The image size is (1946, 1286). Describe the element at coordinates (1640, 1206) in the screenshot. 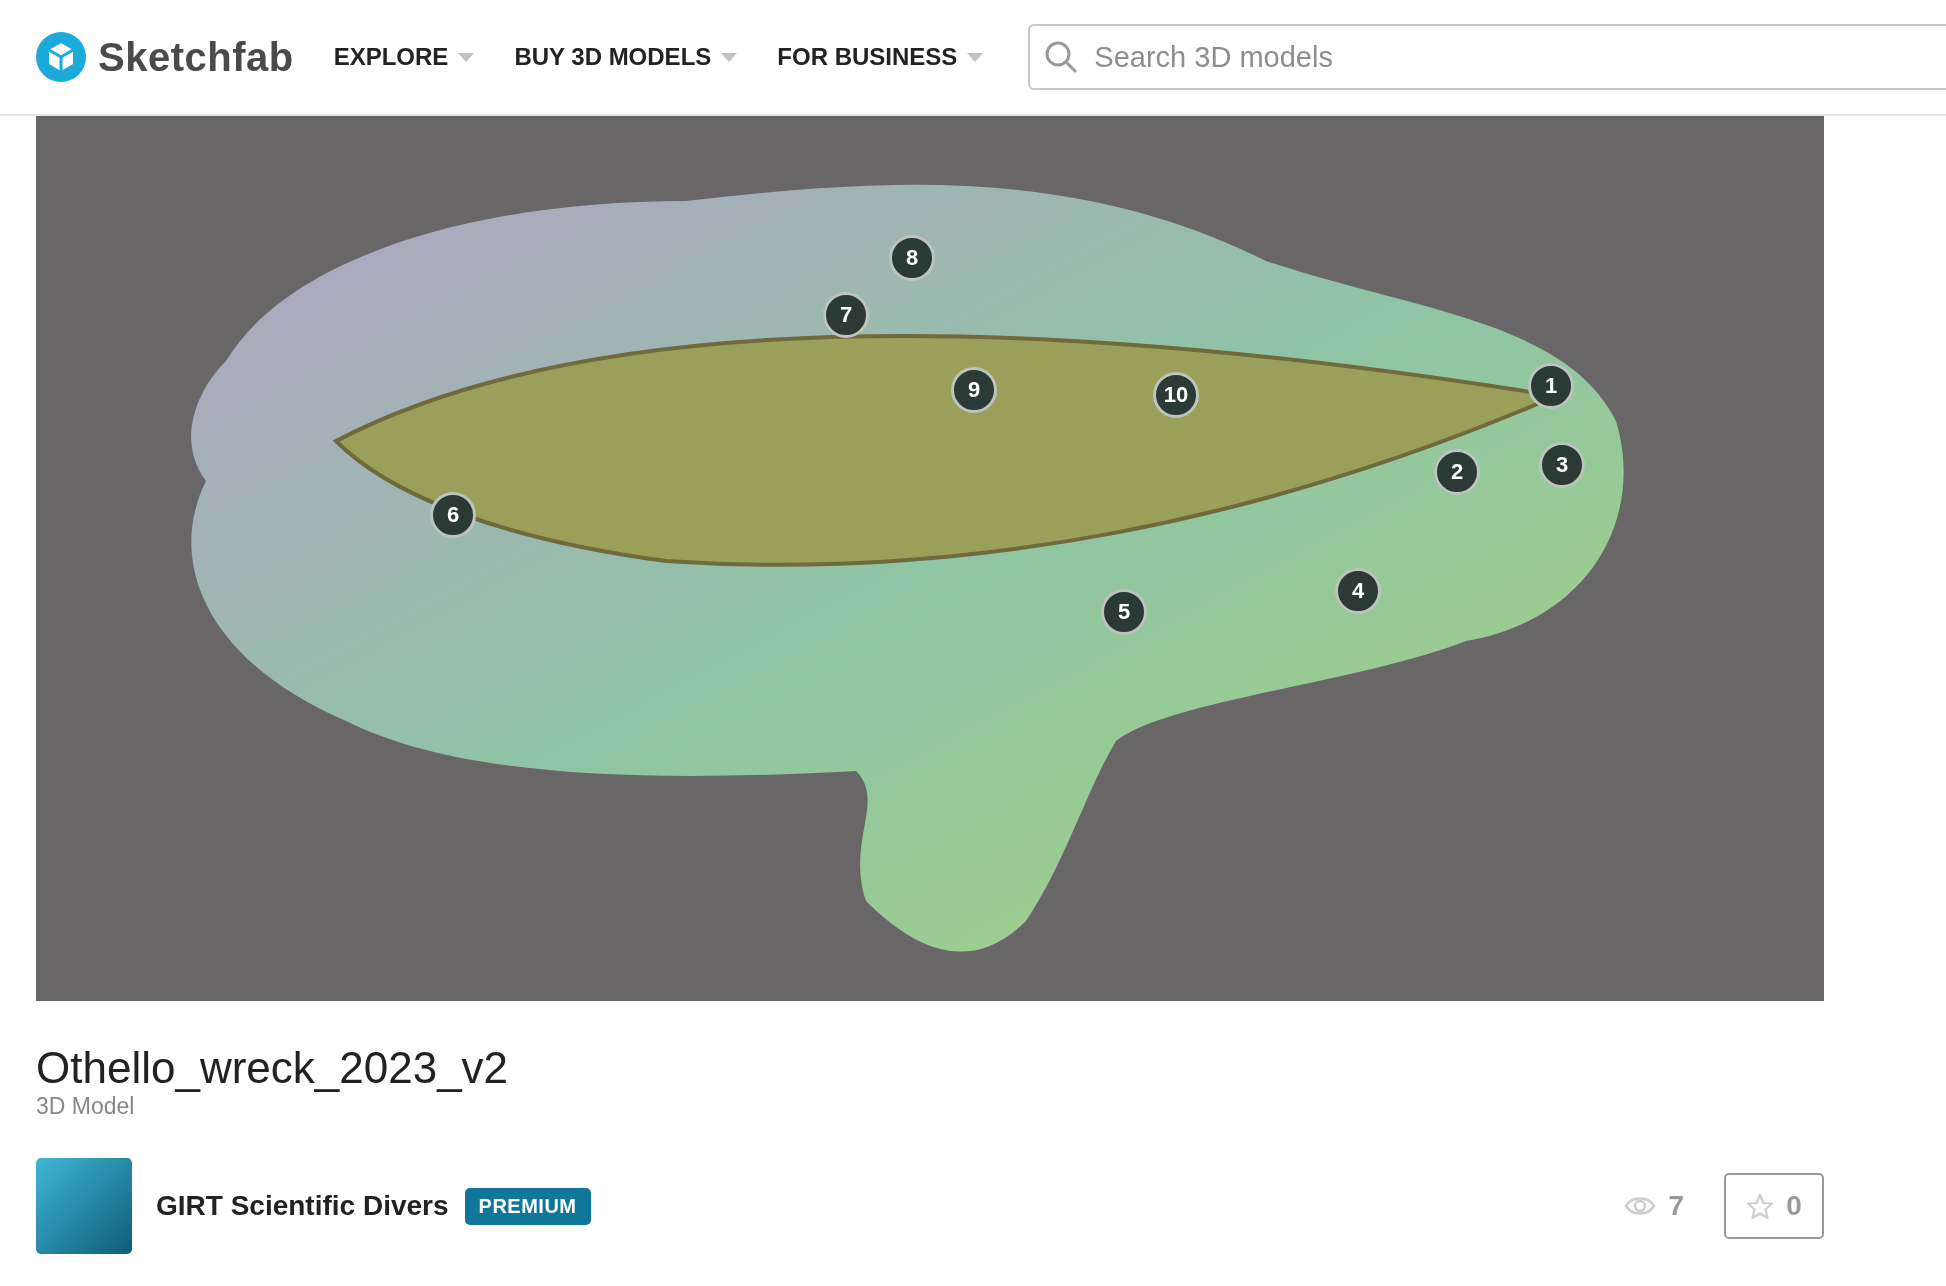

I see `eye-icon` at that location.